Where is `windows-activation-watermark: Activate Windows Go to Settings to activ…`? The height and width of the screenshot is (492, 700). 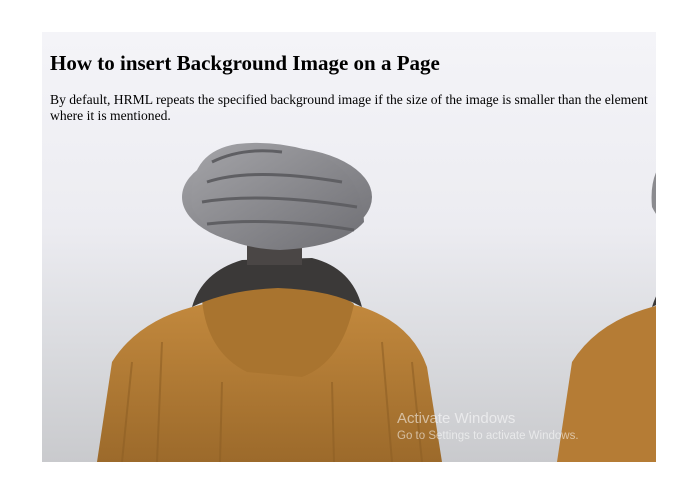
windows-activation-watermark: Activate Windows Go to Settings to activ… is located at coordinates (488, 427).